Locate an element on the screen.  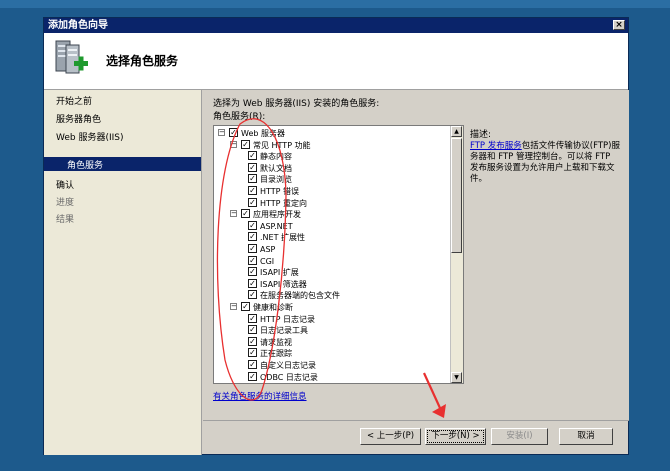
step-web-server-iis: Web 服务器(IIS) is located at coordinates (90, 136).